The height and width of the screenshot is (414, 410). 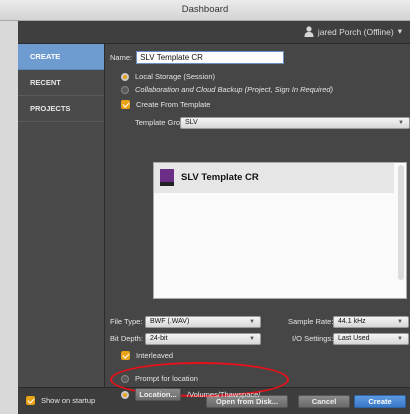 What do you see at coordinates (191, 122) in the screenshot?
I see `template-group-value: SLV` at bounding box center [191, 122].